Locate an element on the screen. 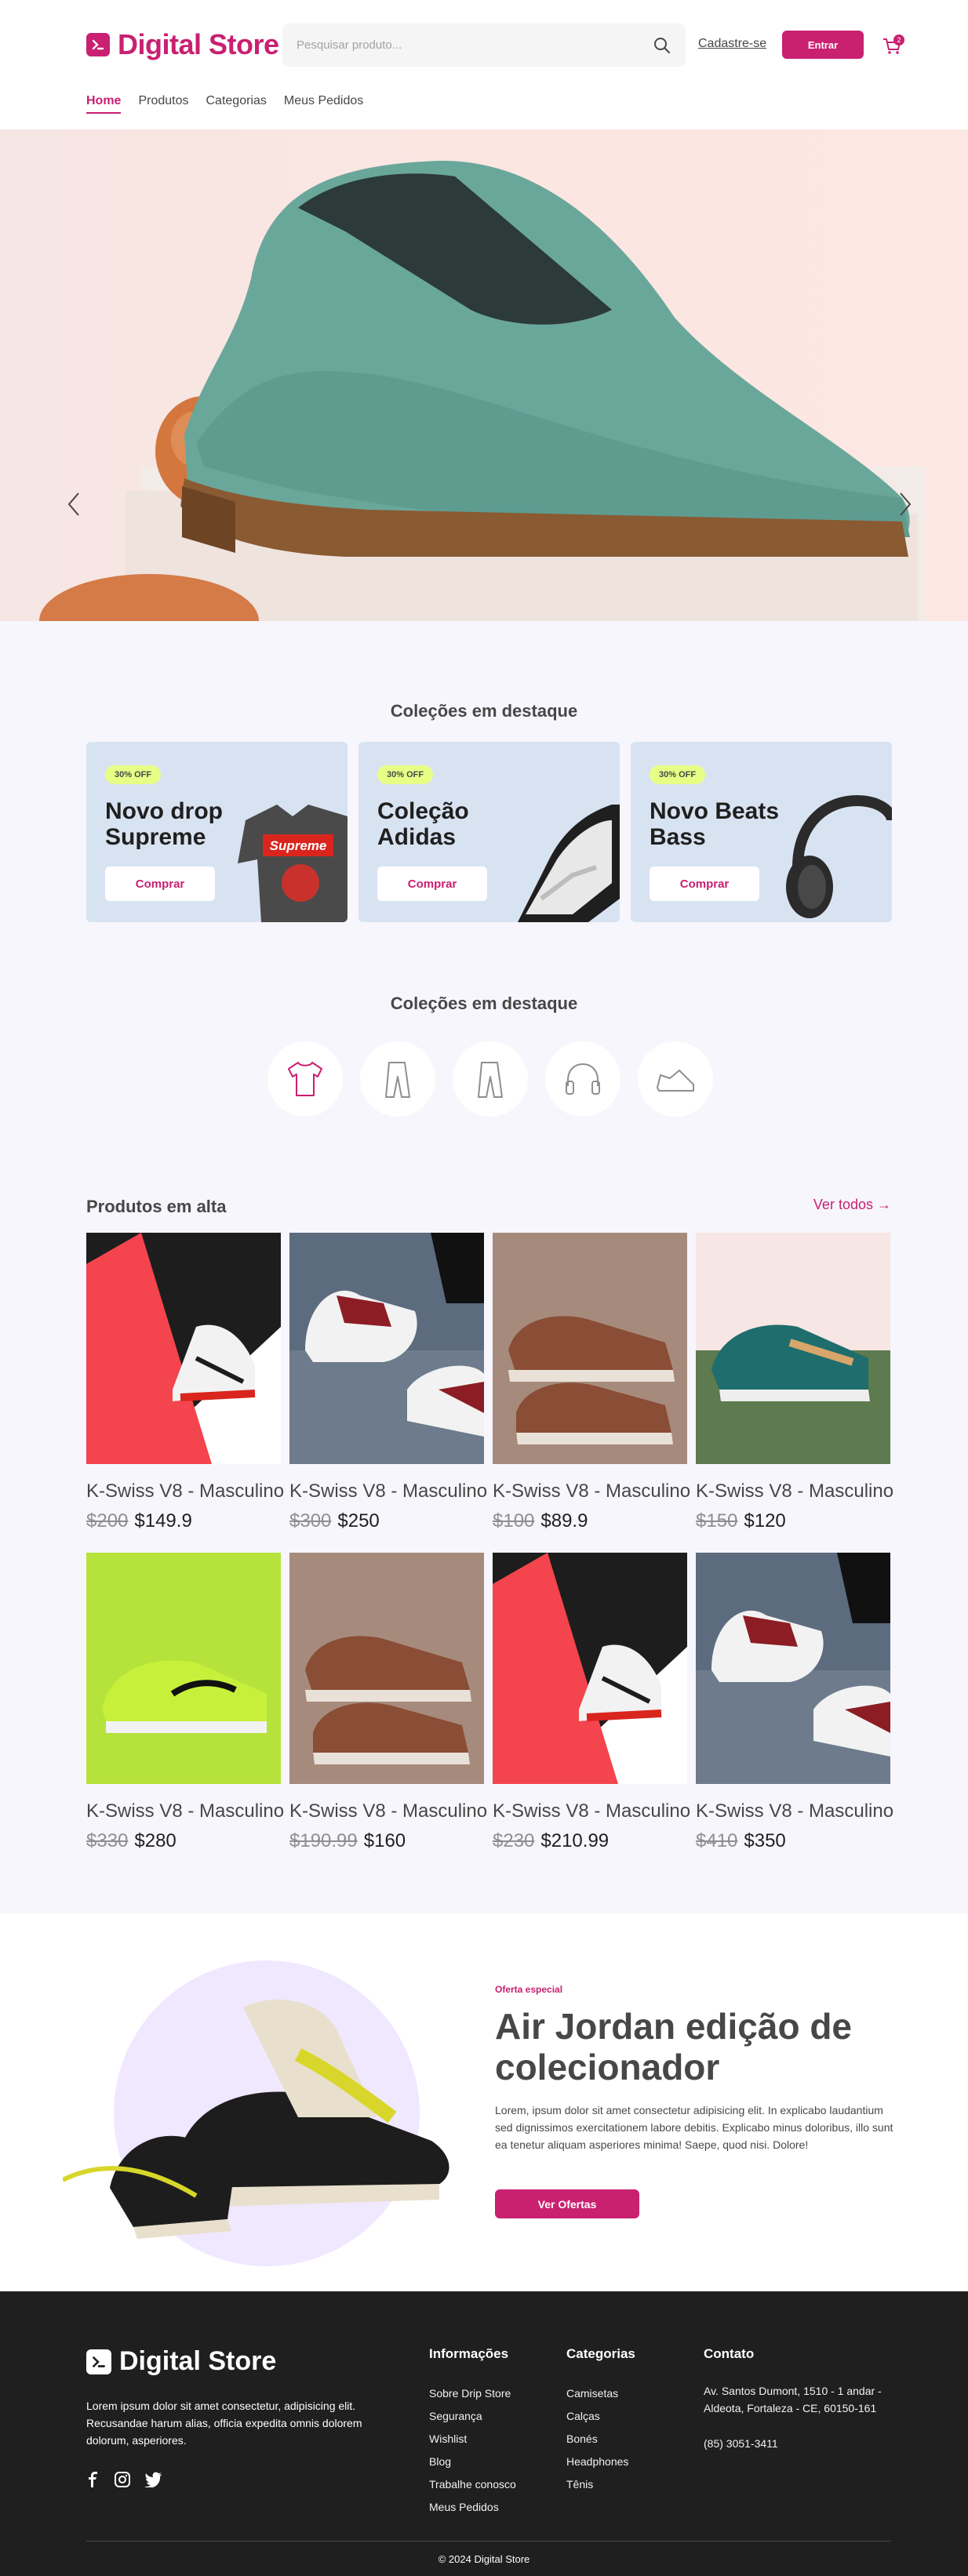 This screenshot has height=2576, width=968. offer-title: Air Jordan edição de colecionador is located at coordinates (674, 2046).